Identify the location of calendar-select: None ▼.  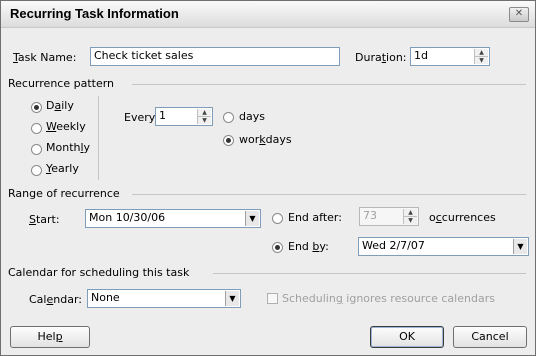
(164, 298).